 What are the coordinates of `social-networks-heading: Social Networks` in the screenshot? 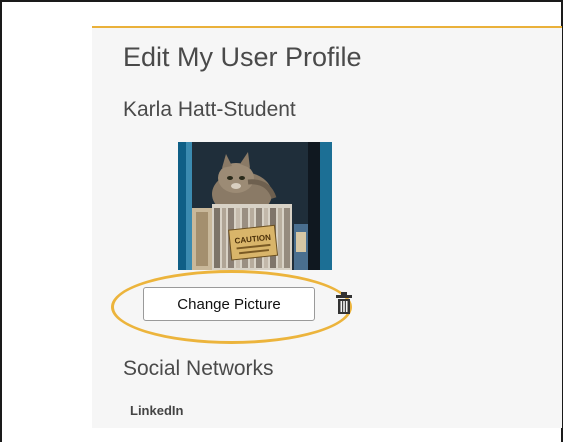 It's located at (198, 368).